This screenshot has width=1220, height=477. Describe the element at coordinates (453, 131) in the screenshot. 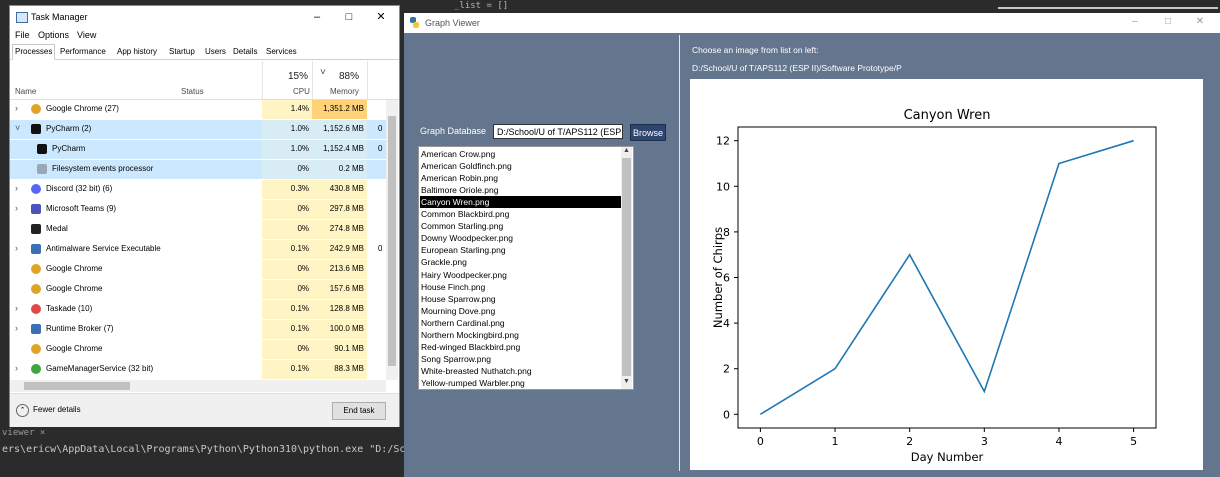

I see `graph-database-label: Graph Database` at that location.